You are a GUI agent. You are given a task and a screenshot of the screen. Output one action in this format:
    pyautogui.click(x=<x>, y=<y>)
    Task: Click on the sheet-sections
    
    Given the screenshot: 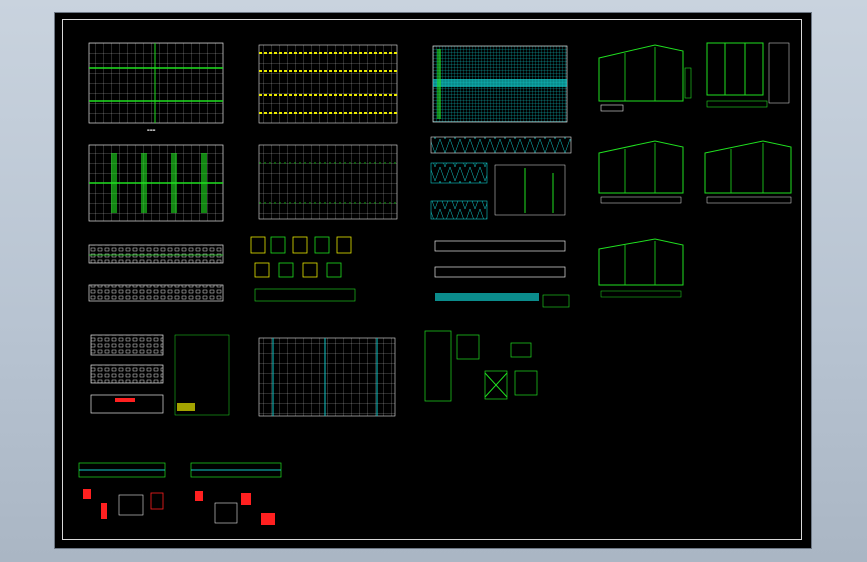 What is the action you would take?
    pyautogui.click(x=160, y=375)
    